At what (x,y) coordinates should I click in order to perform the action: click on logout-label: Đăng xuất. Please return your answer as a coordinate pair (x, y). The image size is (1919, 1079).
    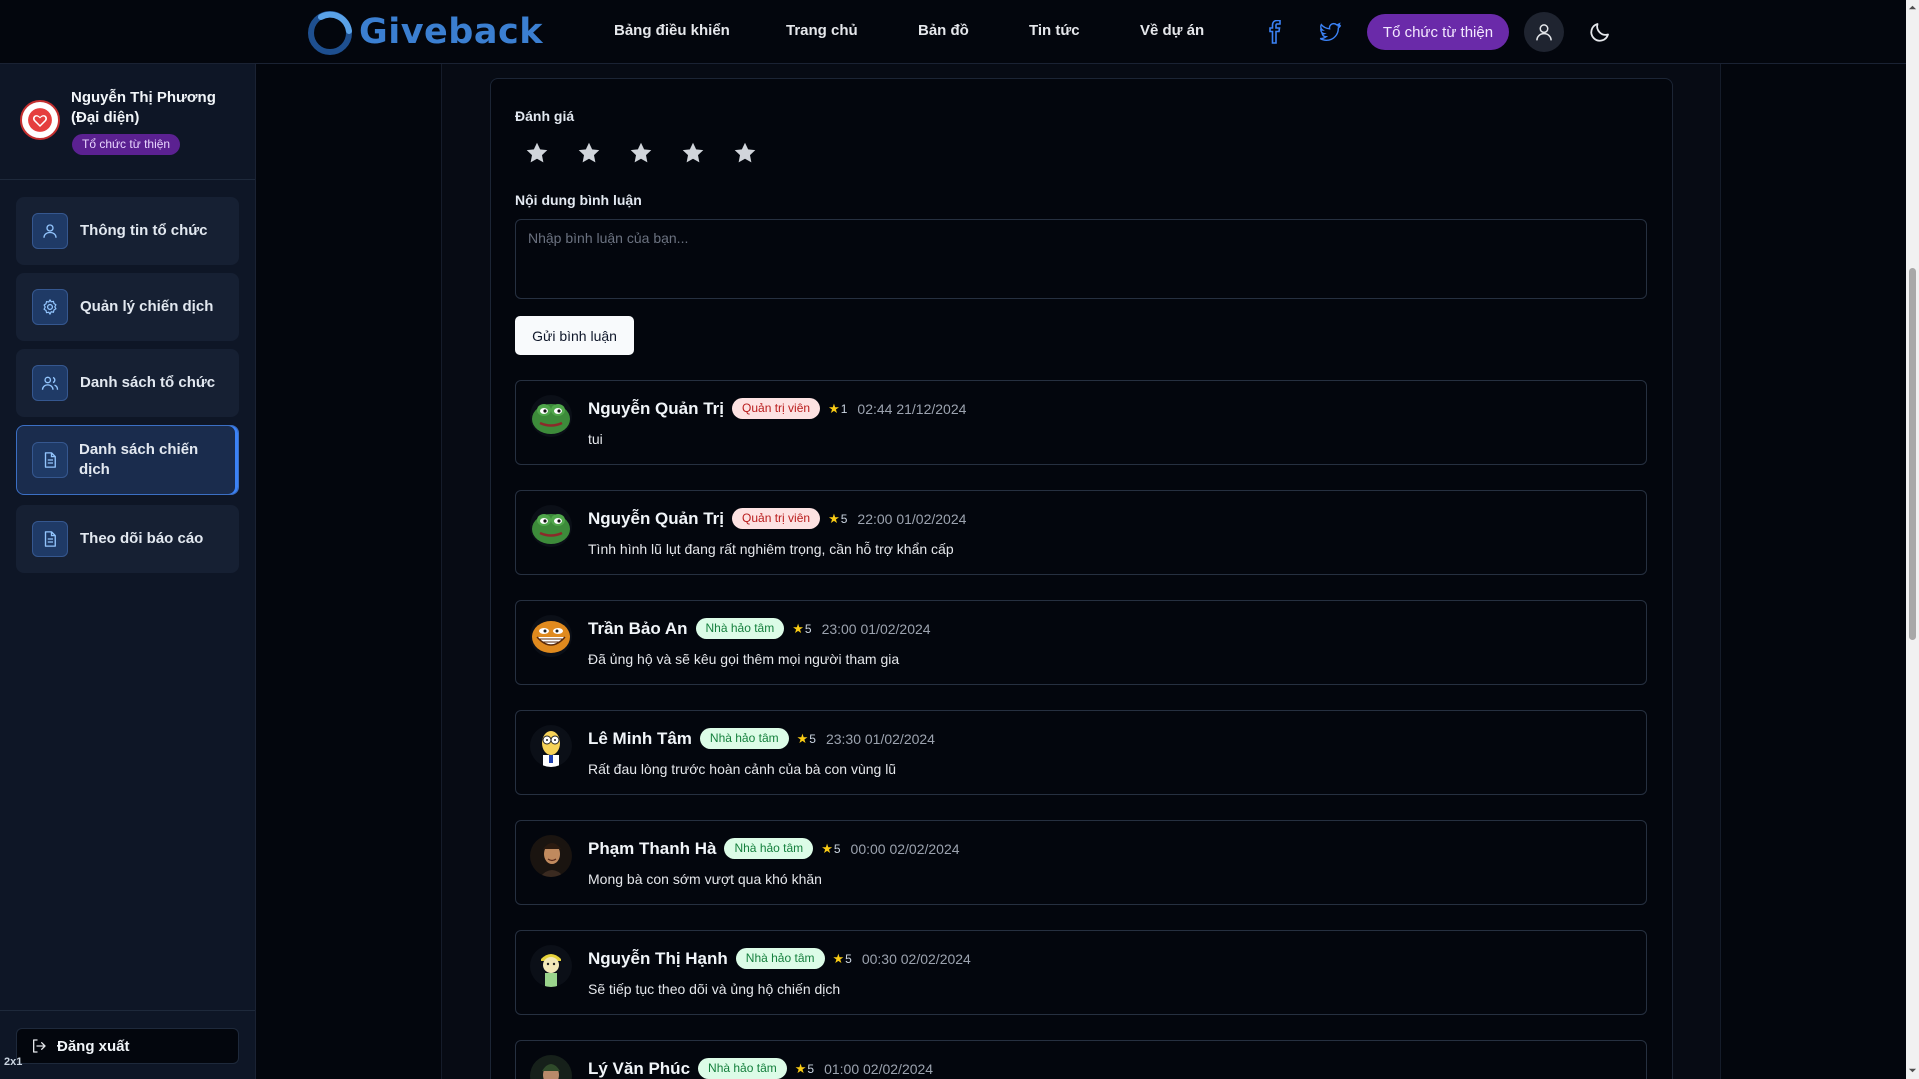
    Looking at the image, I should click on (93, 1046).